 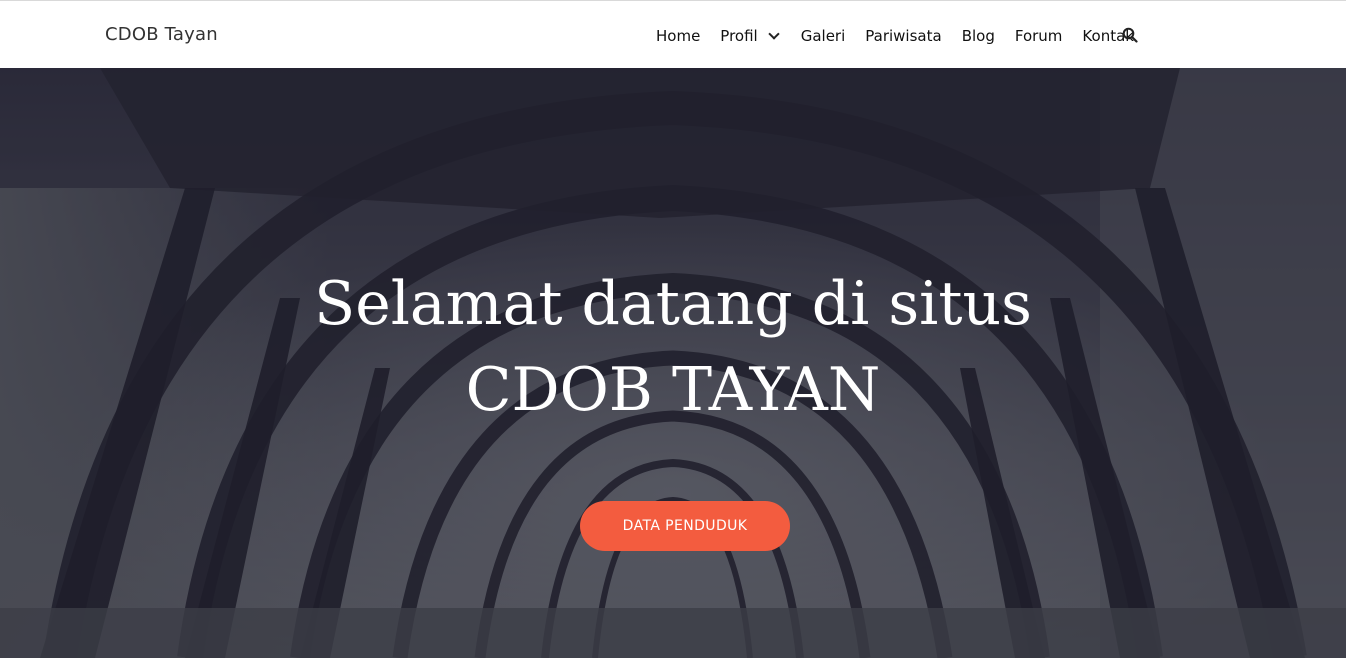 I want to click on nav-item-profil: Profil, so click(x=750, y=36).